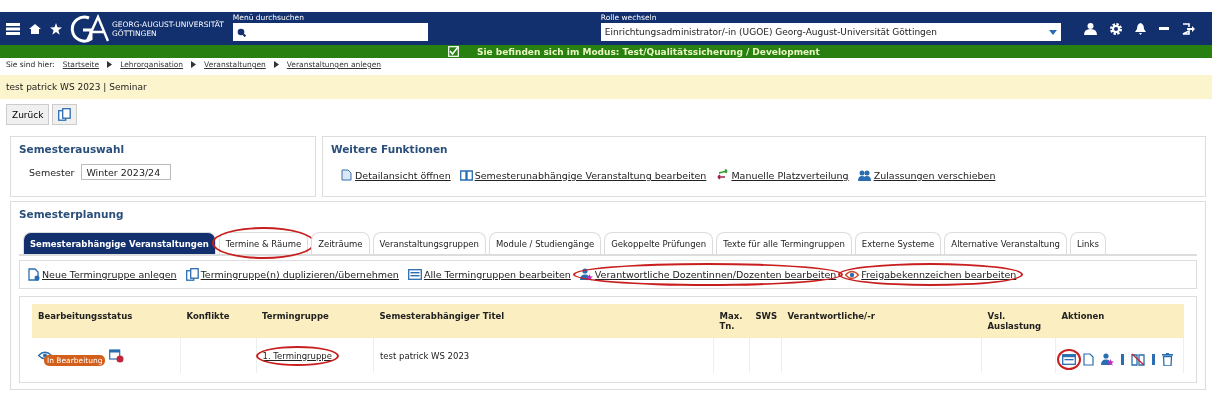 The width and height of the screenshot is (1212, 405). Describe the element at coordinates (263, 243) in the screenshot. I see `tab: Termine & Räume` at that location.